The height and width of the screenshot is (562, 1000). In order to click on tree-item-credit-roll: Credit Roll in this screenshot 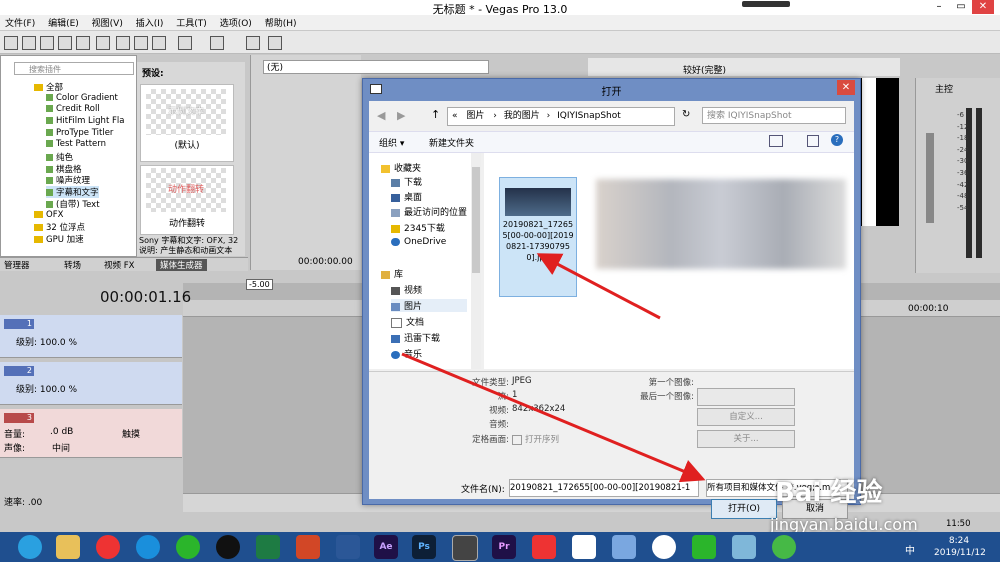, I will do `click(73, 109)`.